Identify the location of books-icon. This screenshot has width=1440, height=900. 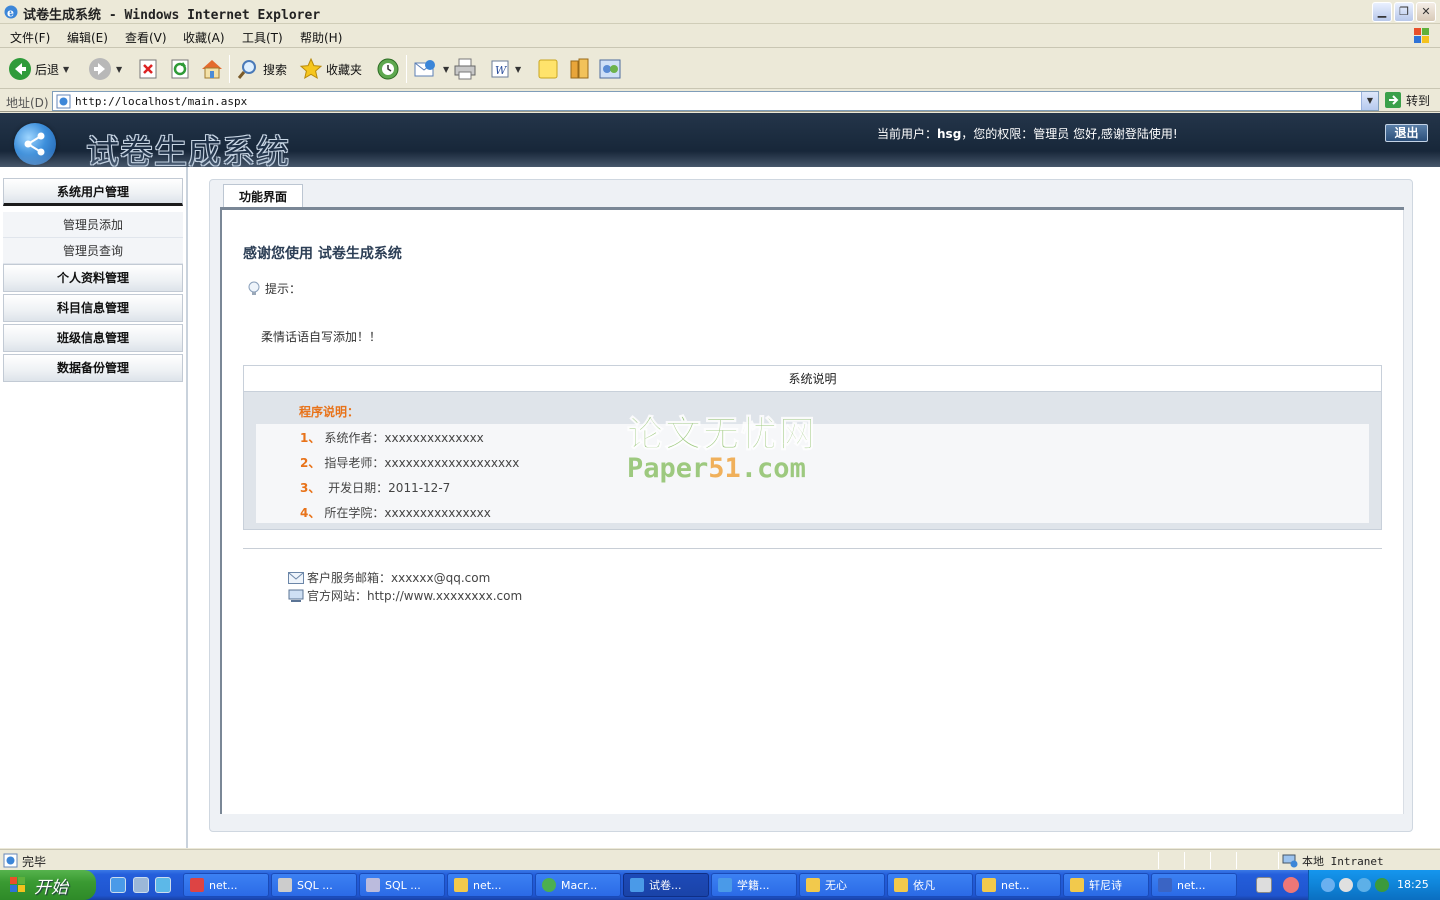
(579, 68).